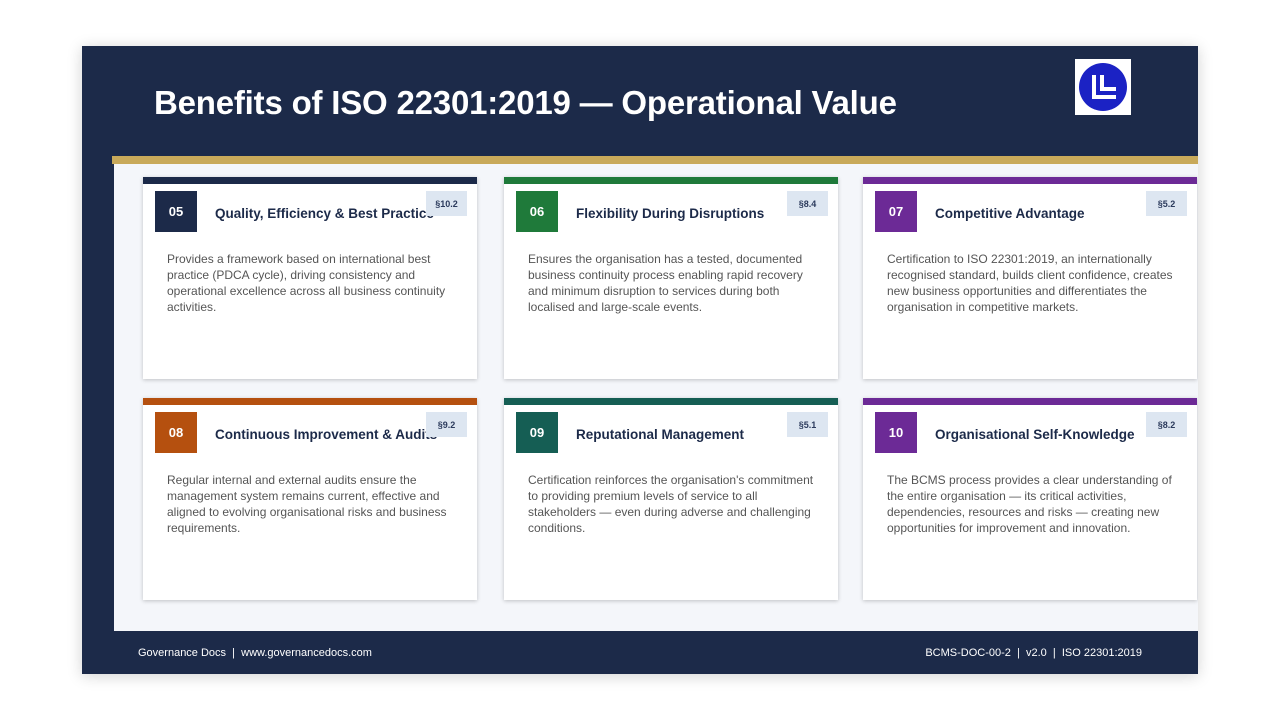 This screenshot has width=1280, height=720. Describe the element at coordinates (660, 434) in the screenshot. I see `benefit-title: Reputational Management` at that location.